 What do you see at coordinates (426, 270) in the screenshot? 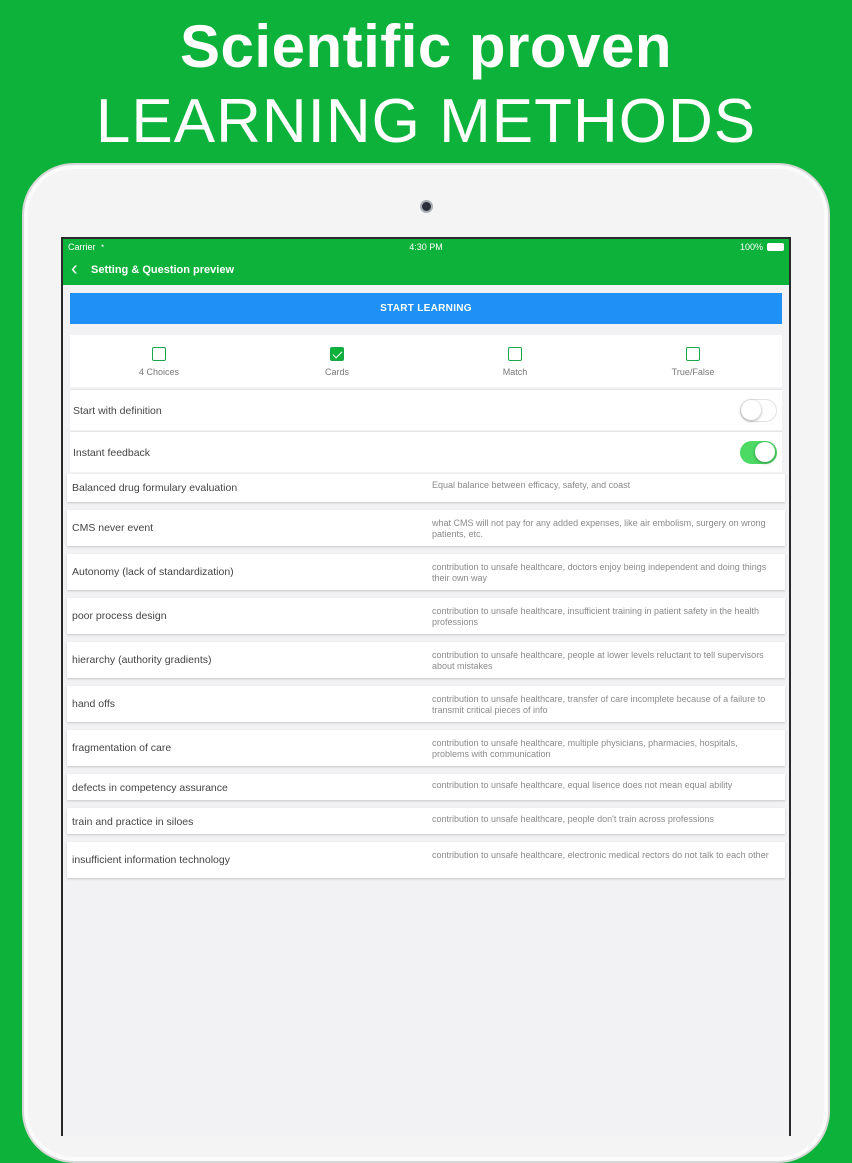
I see `navigation-bar: ‹ Setting & Question preview` at bounding box center [426, 270].